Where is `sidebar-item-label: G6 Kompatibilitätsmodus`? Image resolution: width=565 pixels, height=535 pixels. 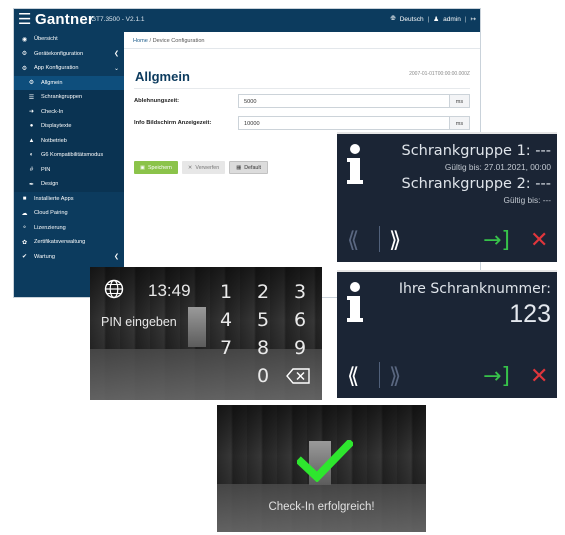 sidebar-item-label: G6 Kompatibilitätsmodus is located at coordinates (72, 155).